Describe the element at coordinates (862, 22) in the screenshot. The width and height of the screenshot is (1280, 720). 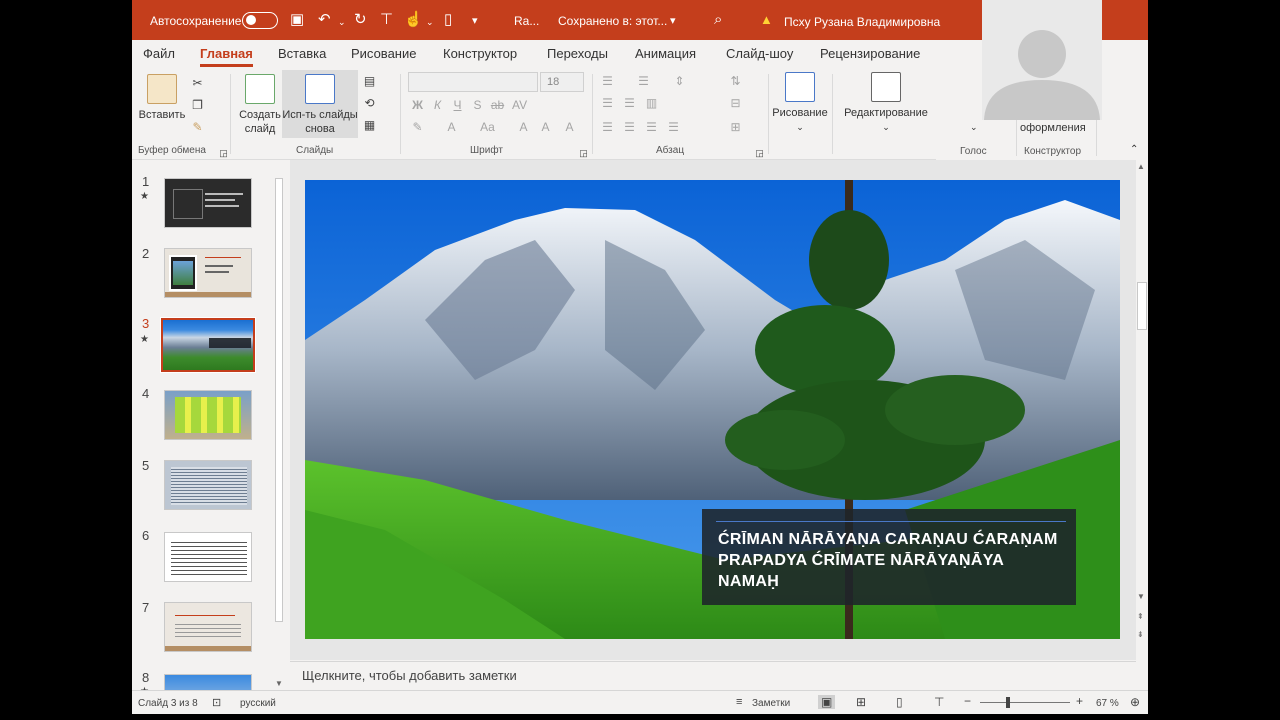
I see `user-name: Псху Рузана Владимировна` at that location.